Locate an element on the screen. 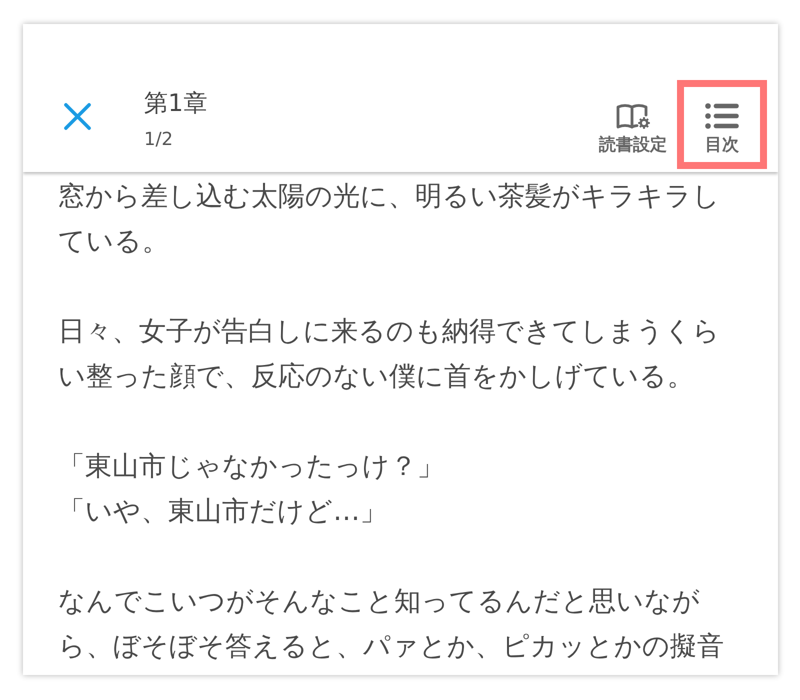  contents-button: 目次 is located at coordinates (722, 124).